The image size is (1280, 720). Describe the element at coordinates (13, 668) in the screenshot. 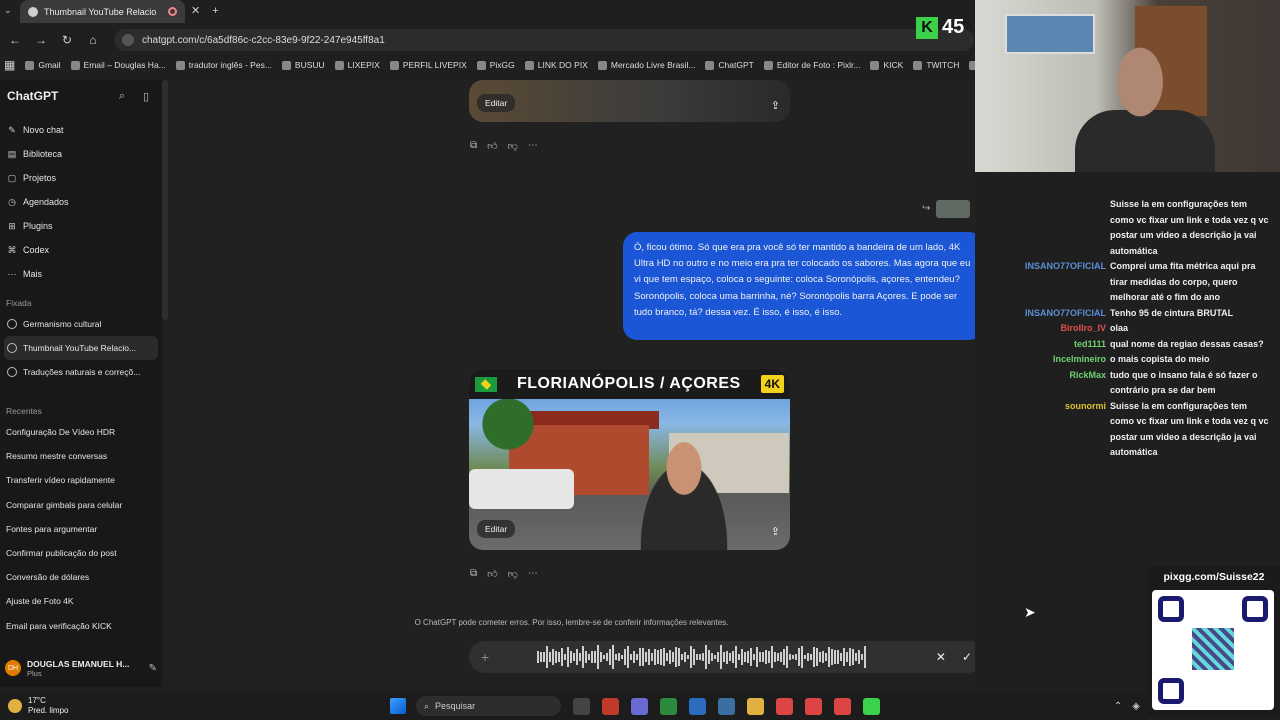

I see `avatar: DH` at that location.